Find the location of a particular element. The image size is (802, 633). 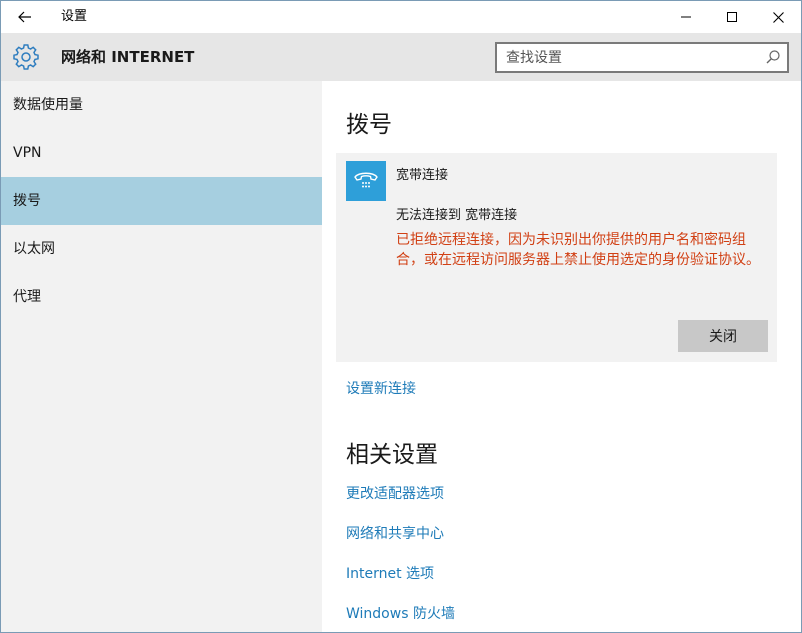

search-box is located at coordinates (642, 57).